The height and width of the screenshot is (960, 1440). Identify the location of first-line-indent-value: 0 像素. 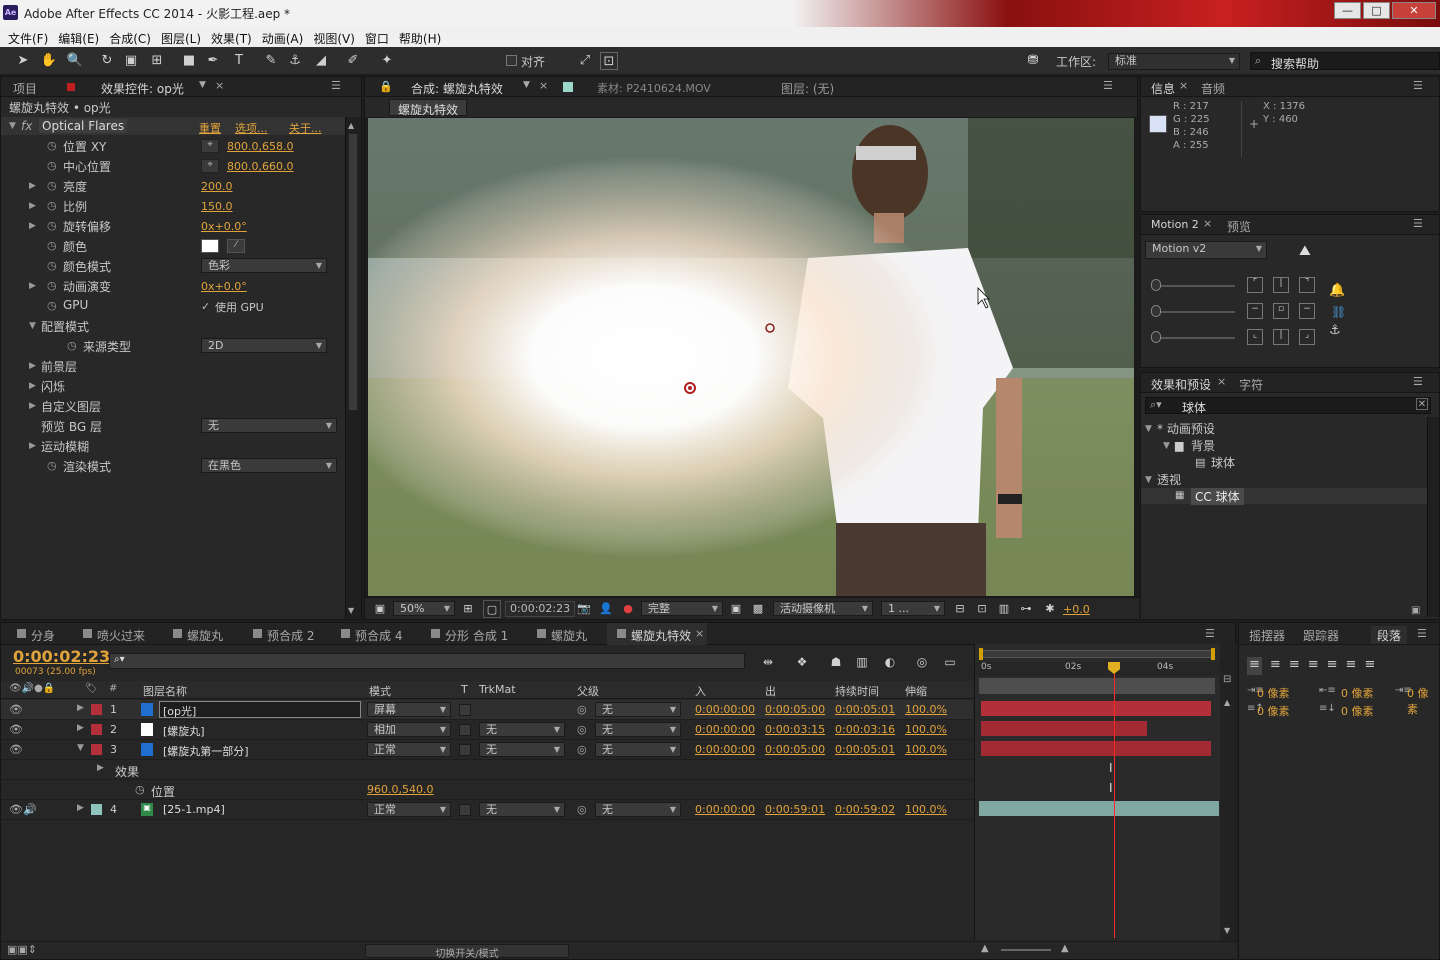
(1423, 701).